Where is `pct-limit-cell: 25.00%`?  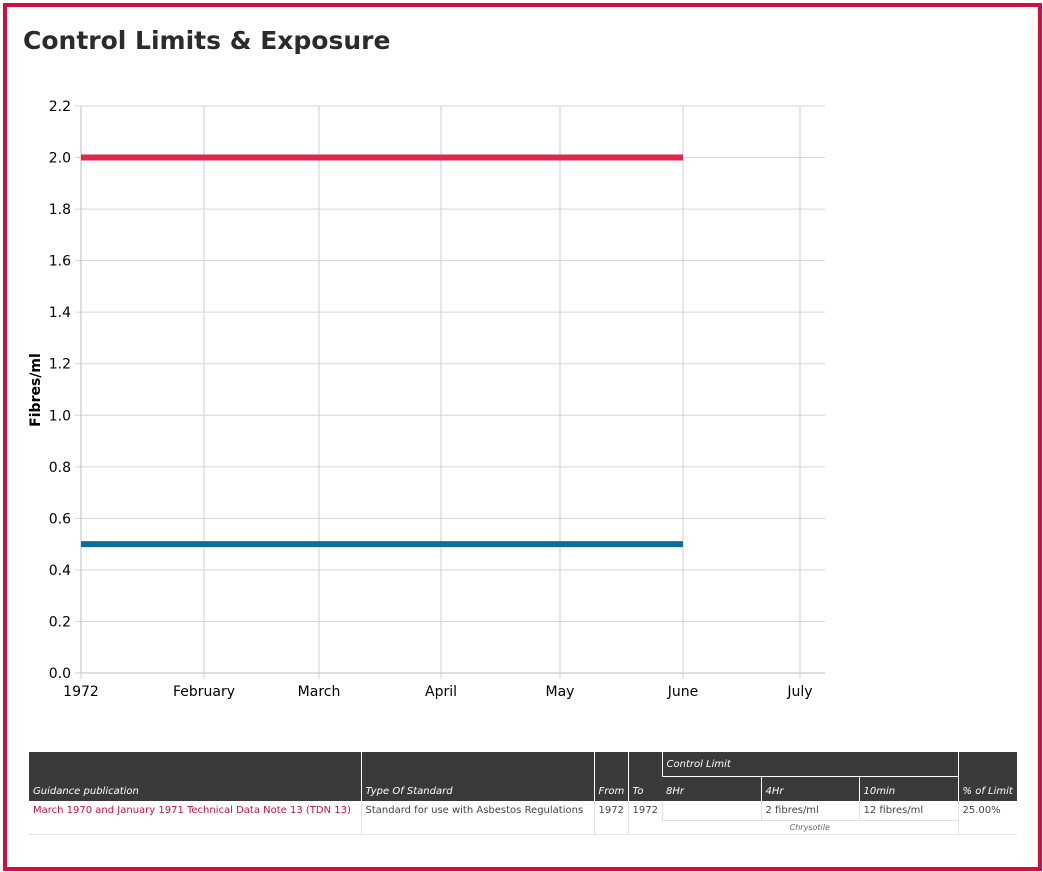 pct-limit-cell: 25.00% is located at coordinates (987, 818).